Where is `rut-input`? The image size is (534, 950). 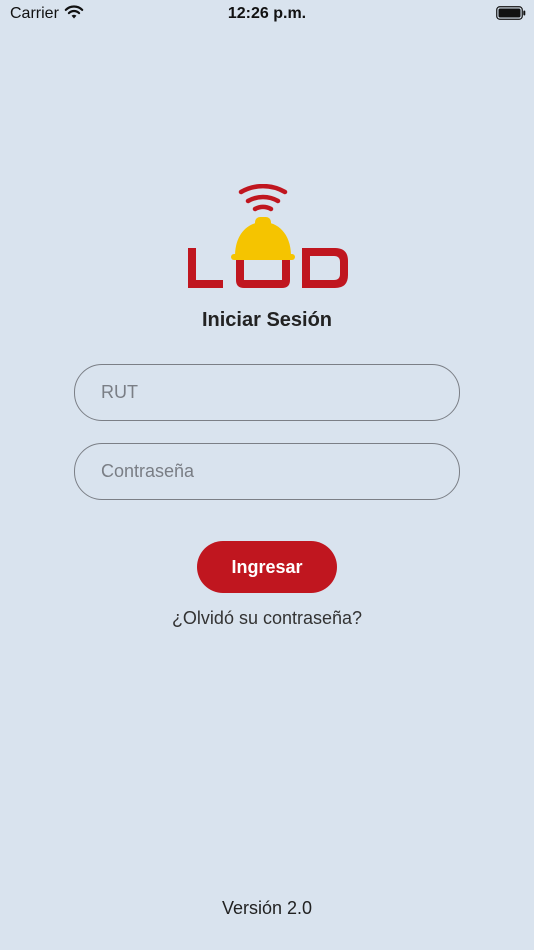 rut-input is located at coordinates (267, 392).